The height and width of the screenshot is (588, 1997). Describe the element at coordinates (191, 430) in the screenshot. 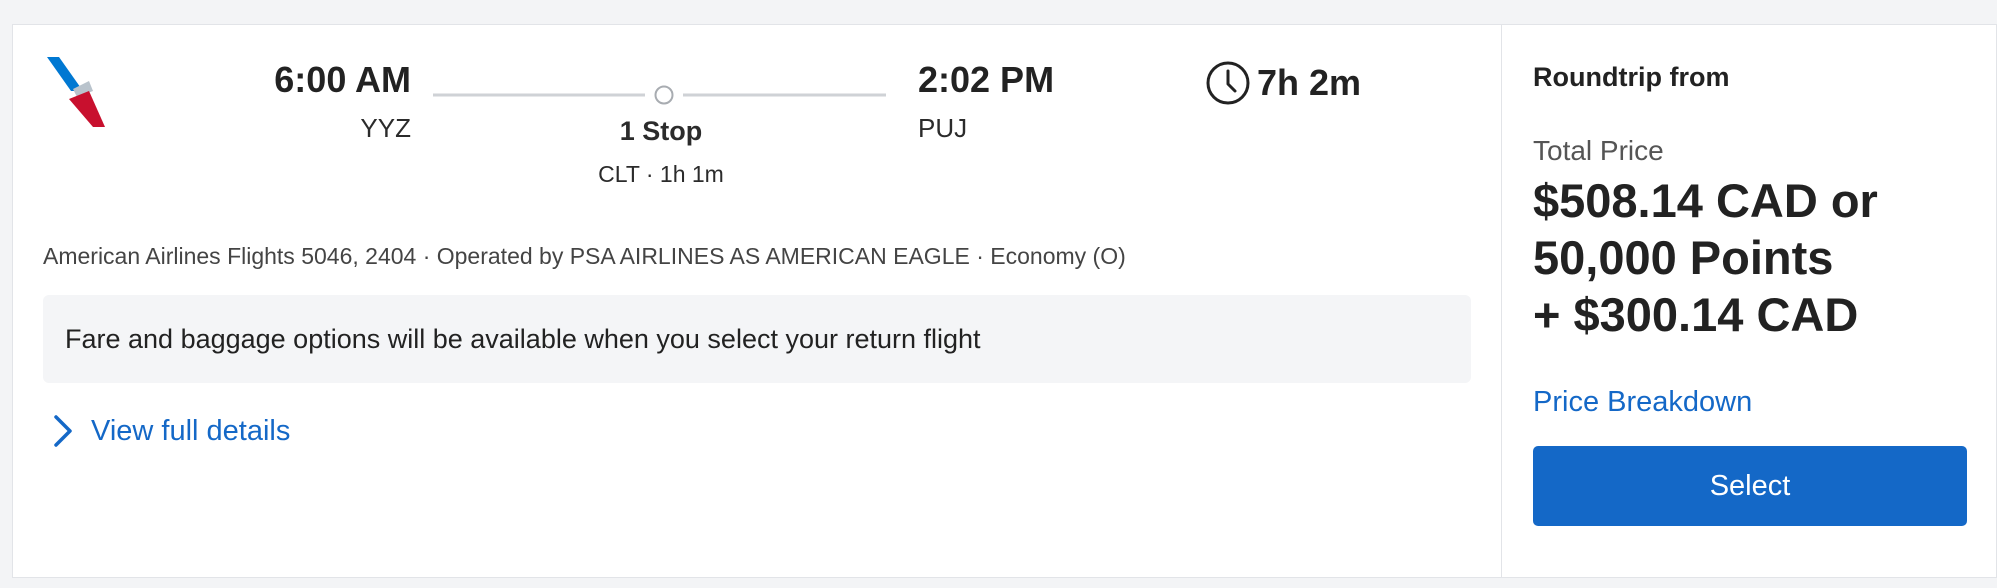

I see `view-full-details-label: View full details` at that location.